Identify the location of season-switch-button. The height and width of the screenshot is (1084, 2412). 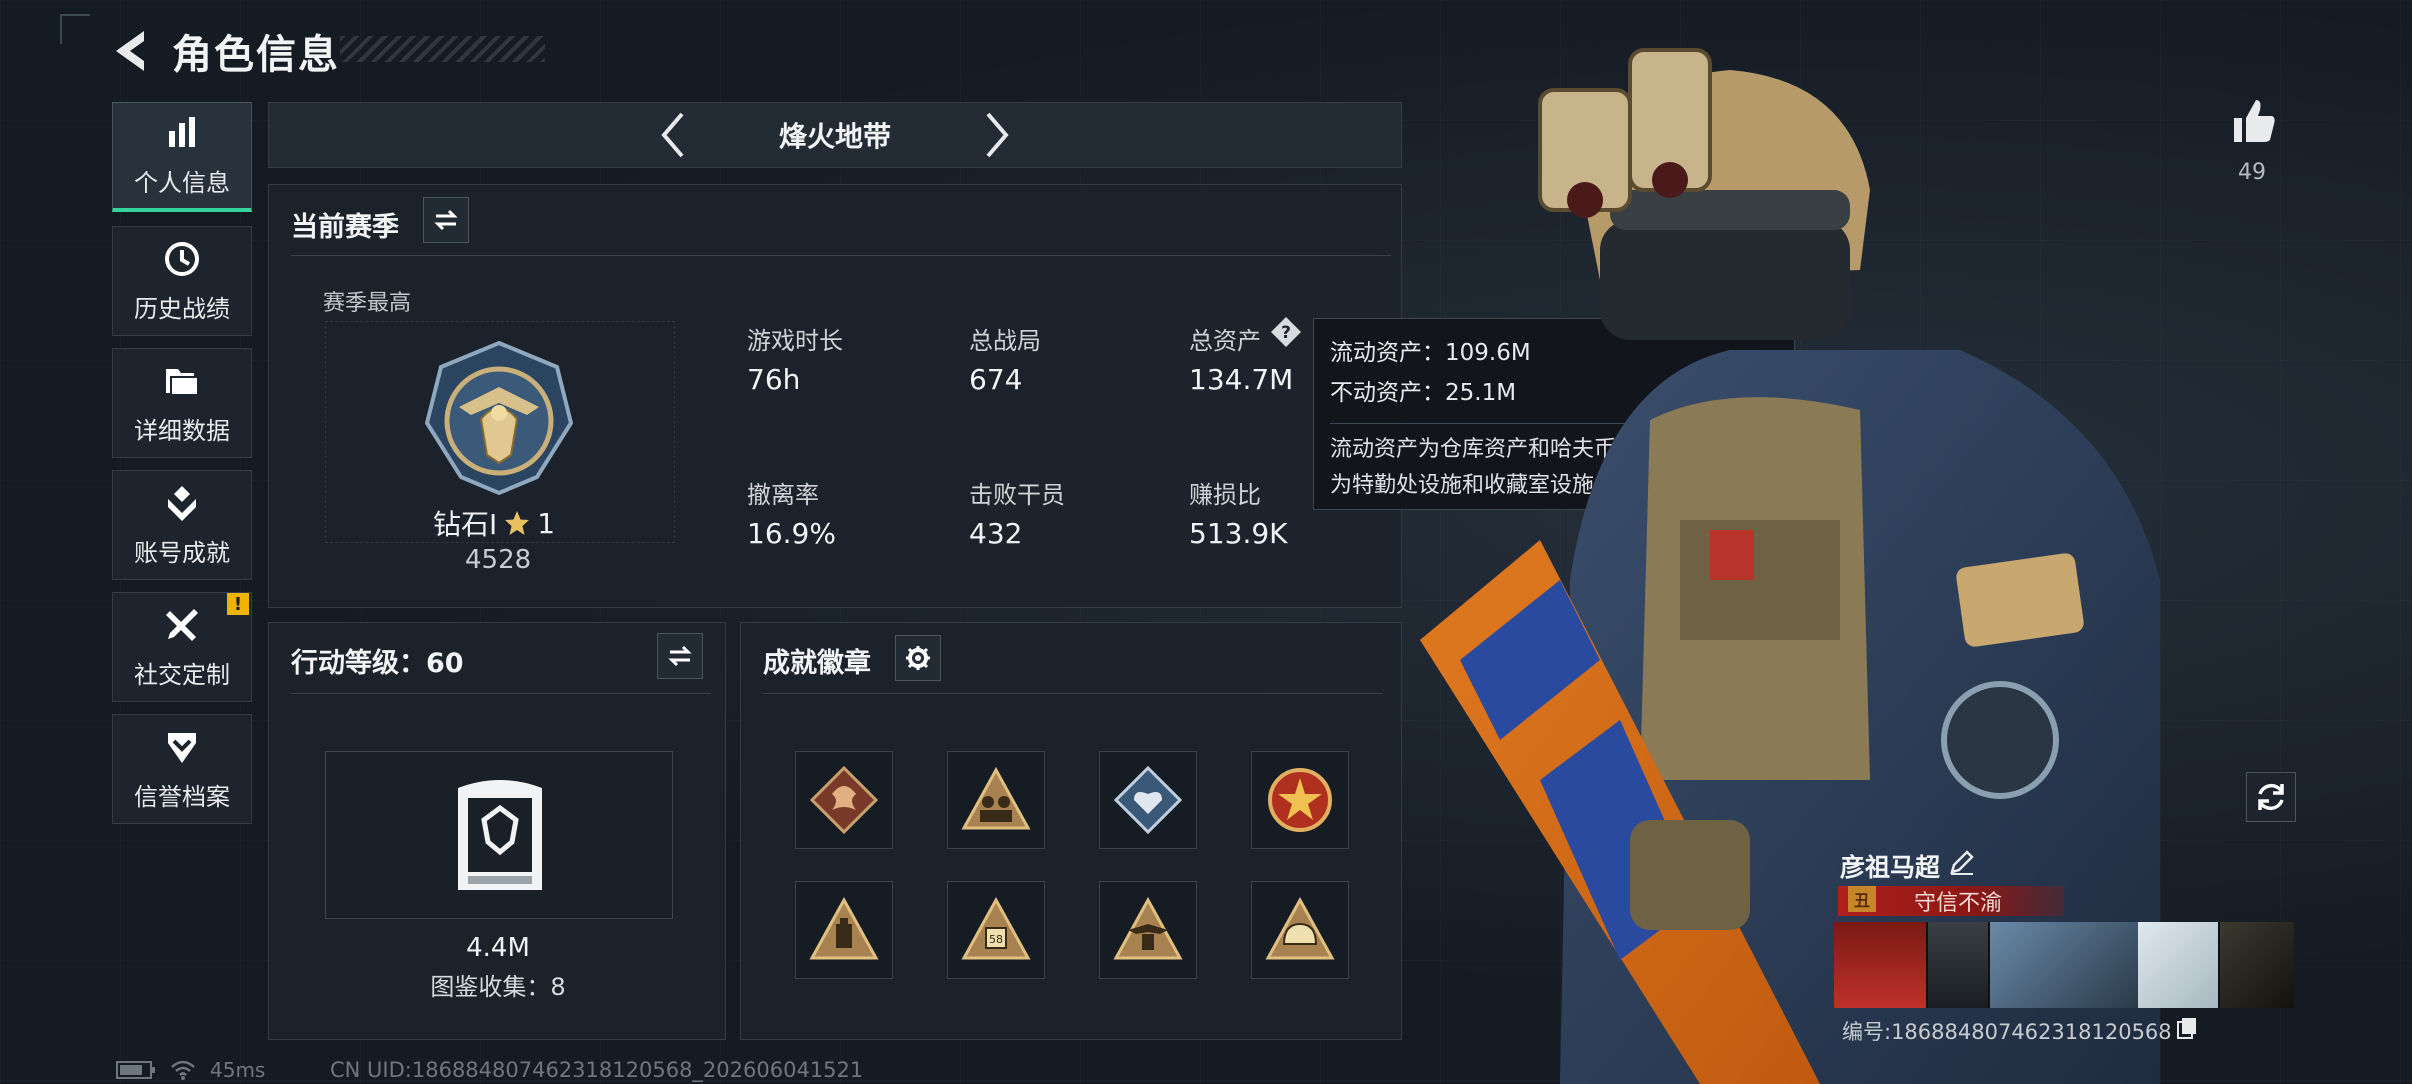
(446, 220).